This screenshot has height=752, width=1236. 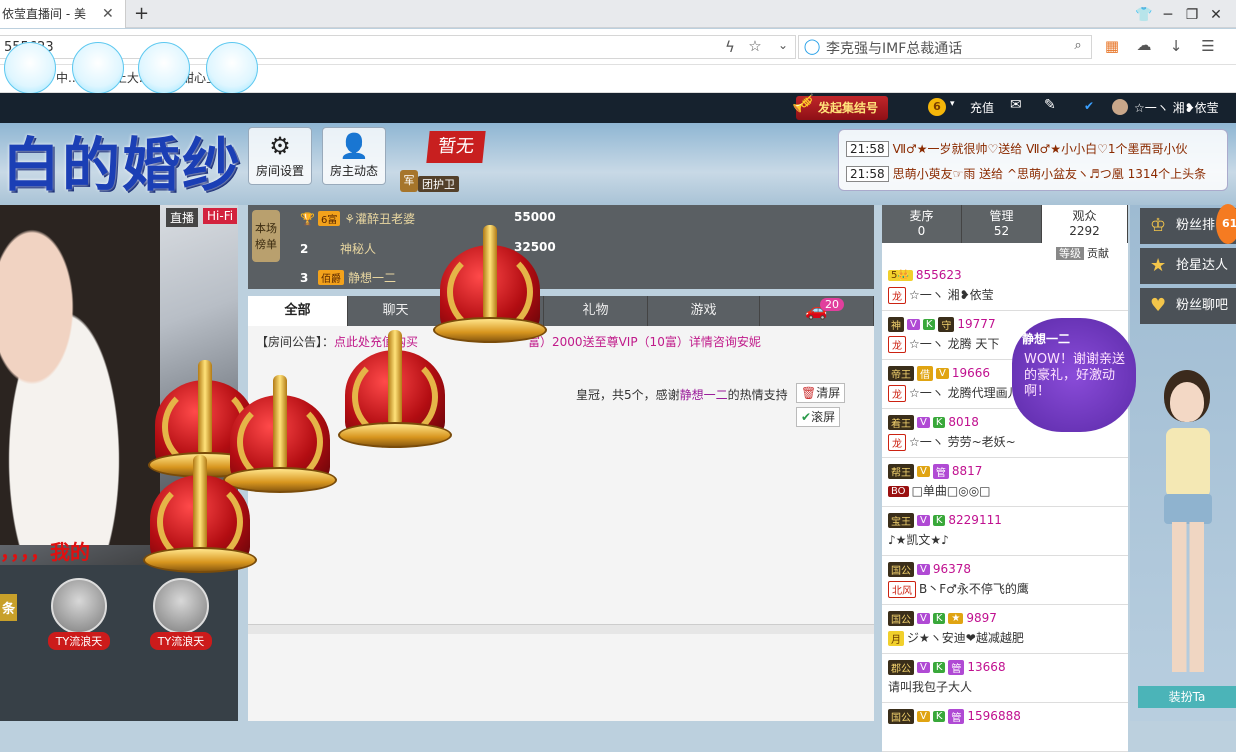 What do you see at coordinates (220, 216) in the screenshot?
I see `hifi-badge: Hi-Fi` at bounding box center [220, 216].